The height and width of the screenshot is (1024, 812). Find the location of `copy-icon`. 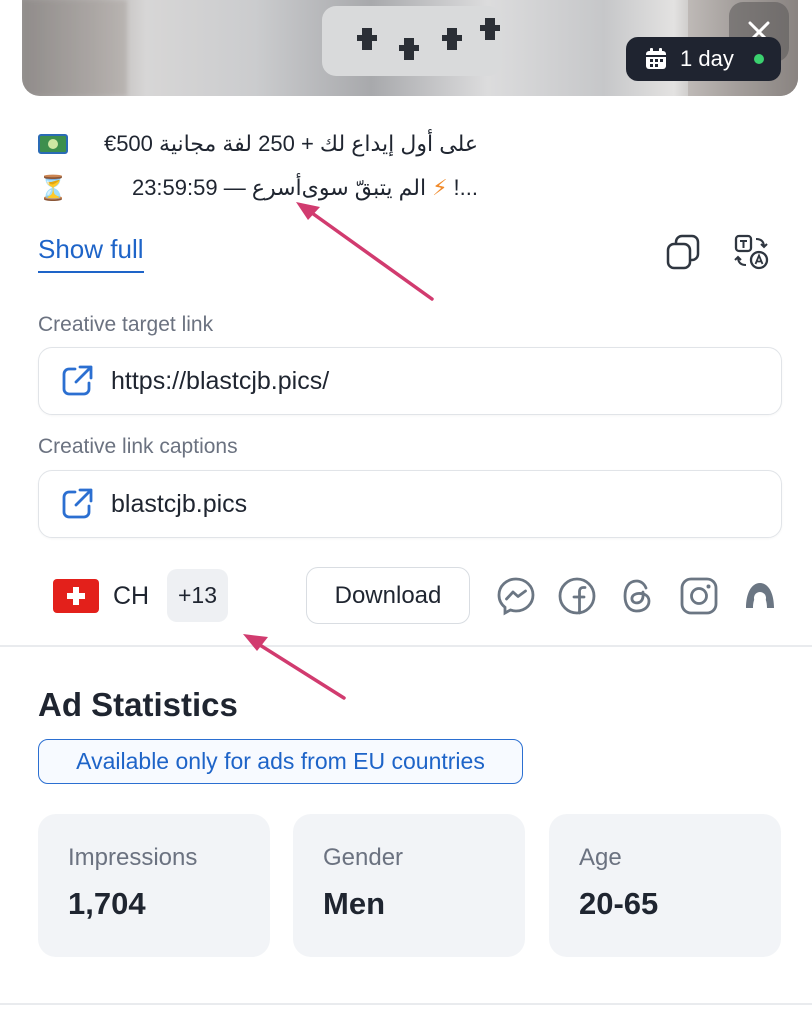

copy-icon is located at coordinates (683, 252).